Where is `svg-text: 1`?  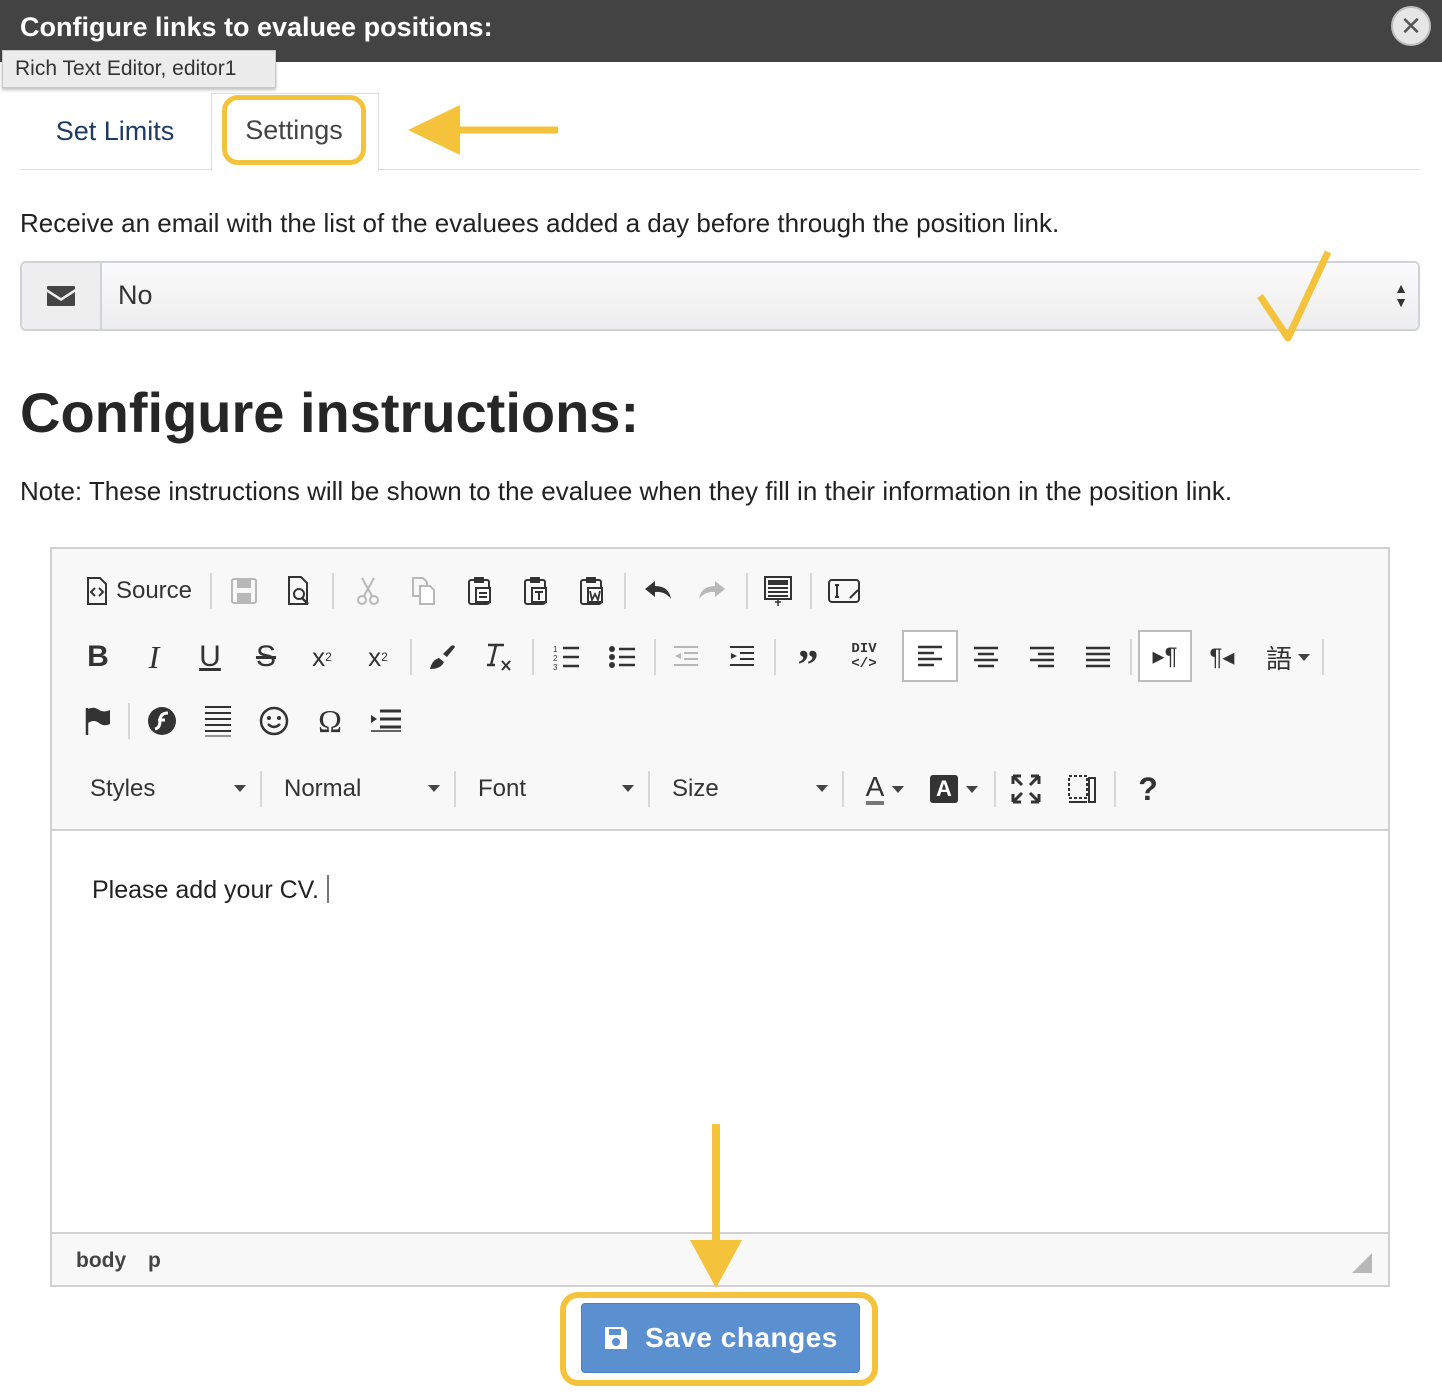 svg-text: 1 is located at coordinates (555, 649).